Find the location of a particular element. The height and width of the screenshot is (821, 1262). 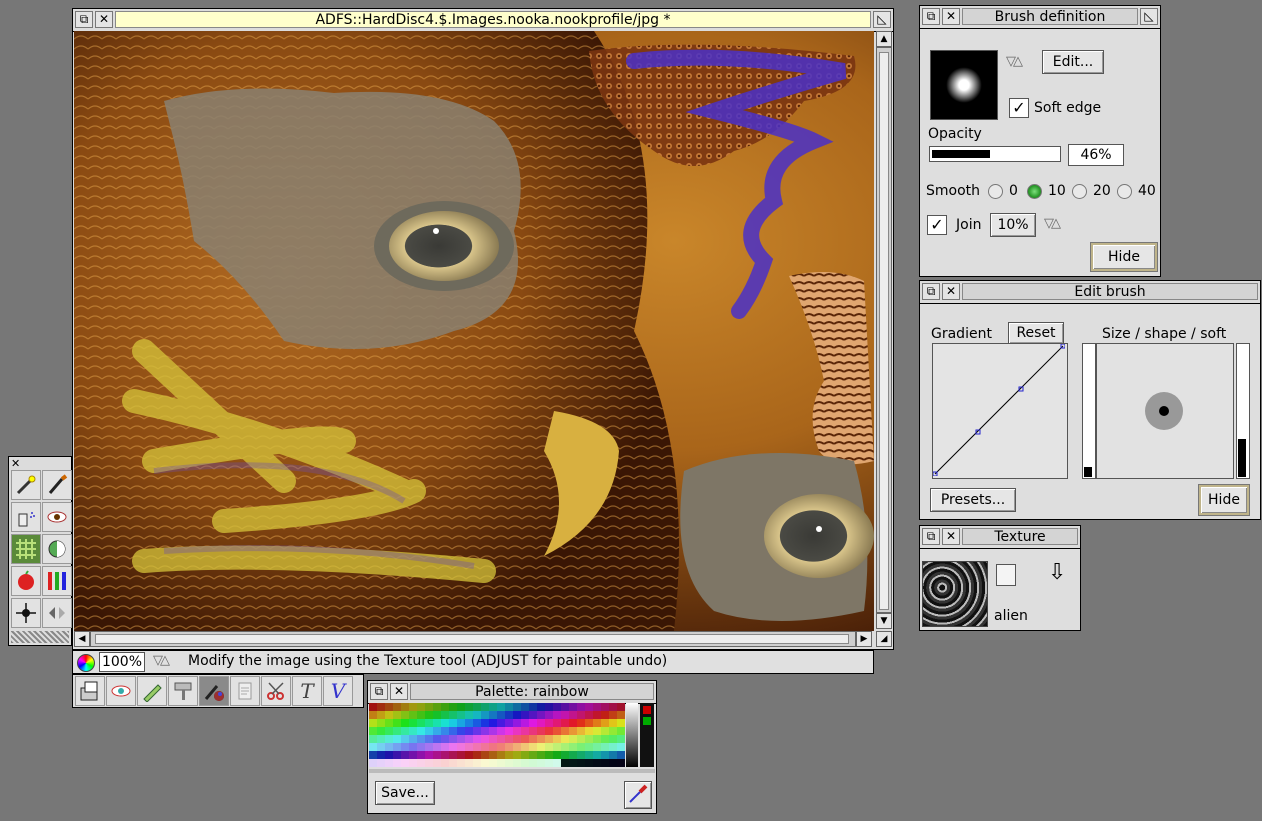

brush-shape-preview is located at coordinates (1165, 411).